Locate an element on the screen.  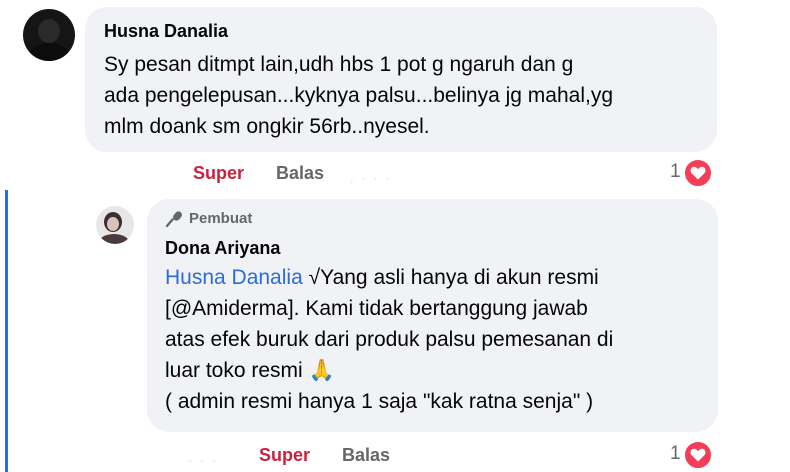
comment-author: Husna Danalia is located at coordinates (166, 31).